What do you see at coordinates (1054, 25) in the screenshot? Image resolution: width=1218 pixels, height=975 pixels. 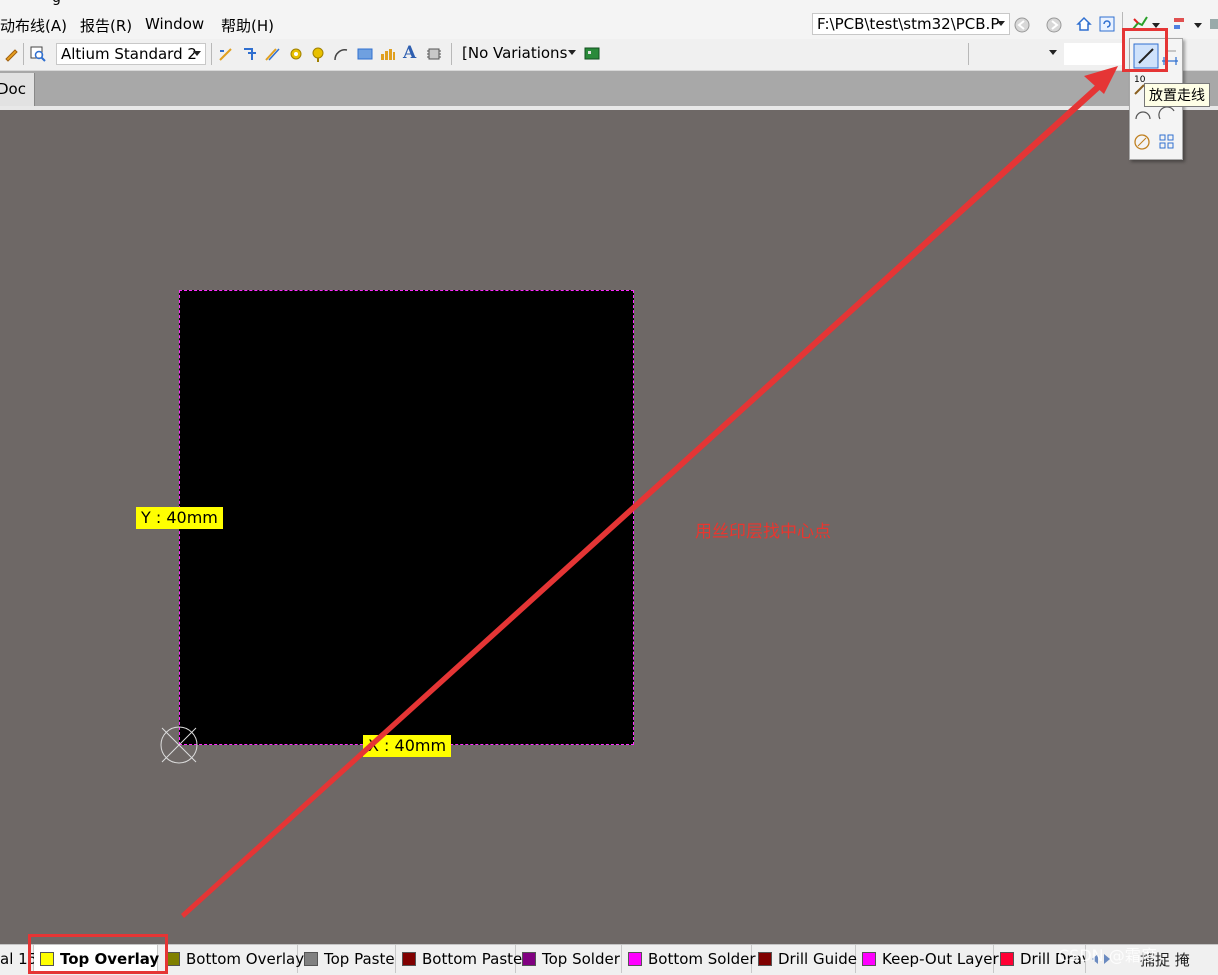 I see `forward-icon` at bounding box center [1054, 25].